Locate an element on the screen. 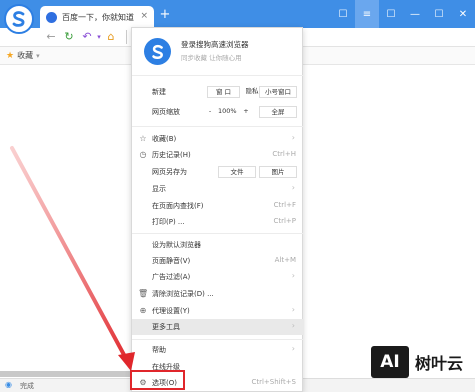 This screenshot has height=392, width=475. menu-item-label: 帮助 is located at coordinates (159, 350).